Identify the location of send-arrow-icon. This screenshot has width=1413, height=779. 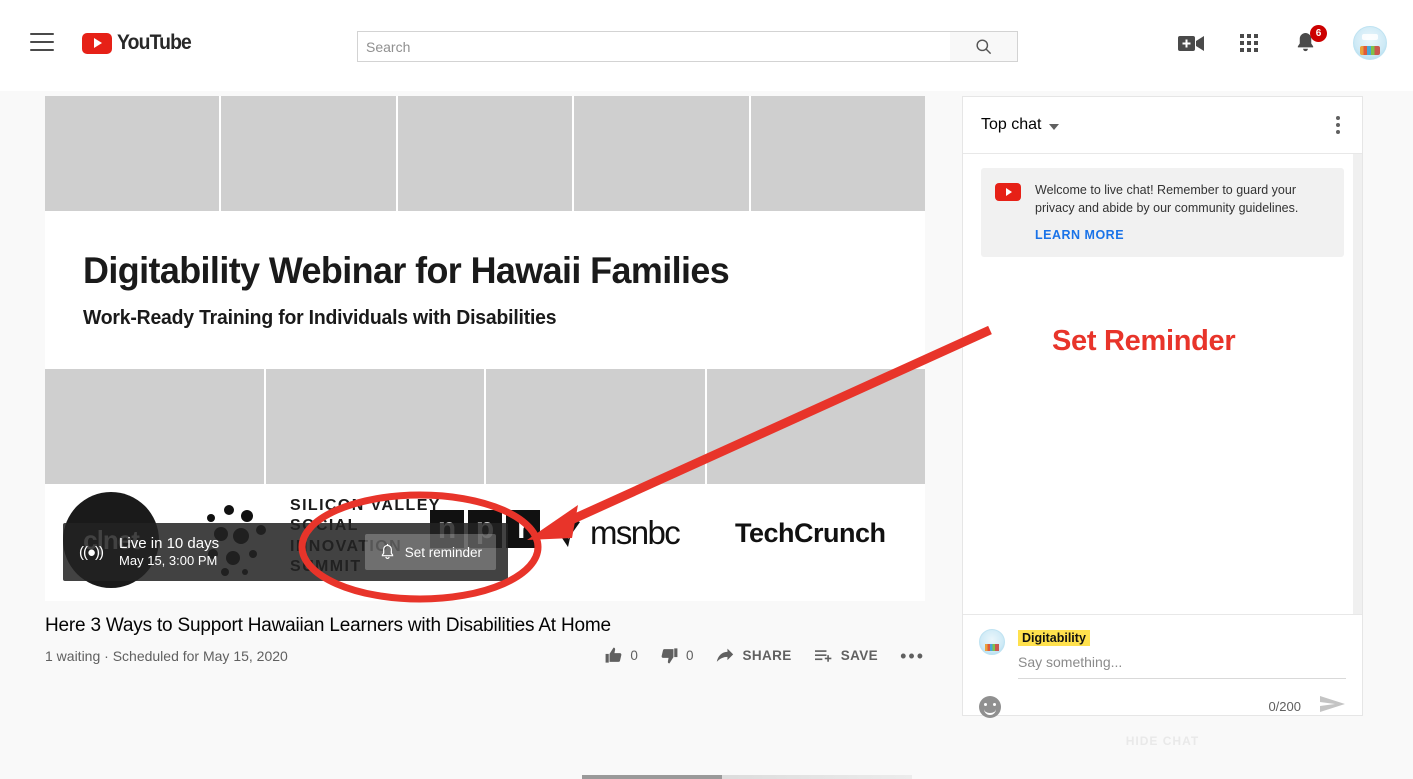
(1332, 704).